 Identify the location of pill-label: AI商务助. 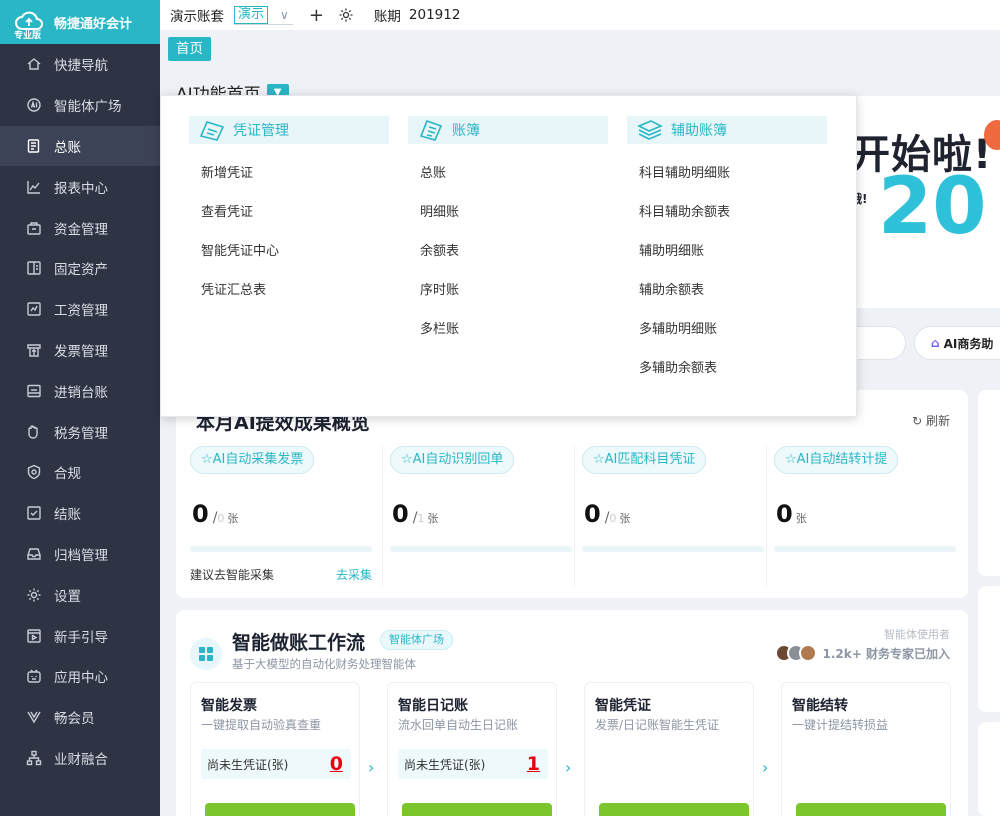
(968, 343).